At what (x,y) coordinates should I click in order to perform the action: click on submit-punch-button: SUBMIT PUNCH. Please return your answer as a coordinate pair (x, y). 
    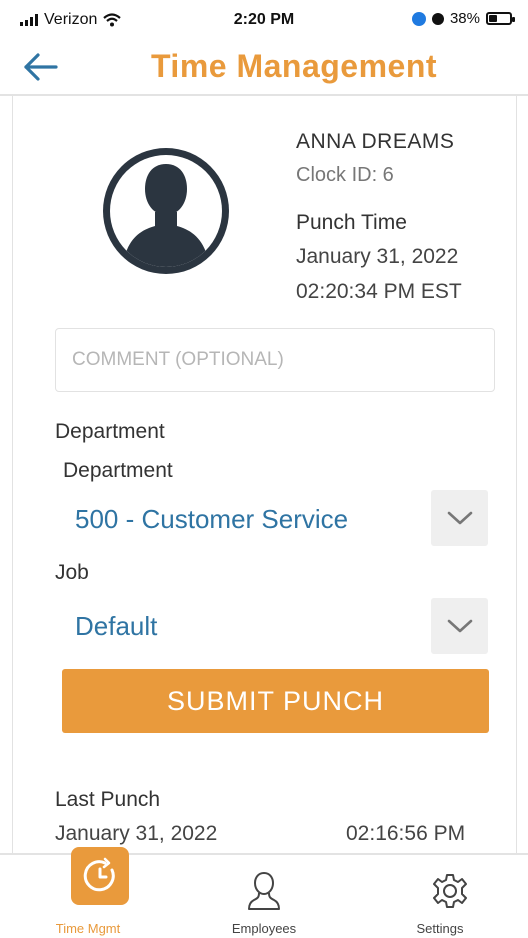
    Looking at the image, I should click on (275, 701).